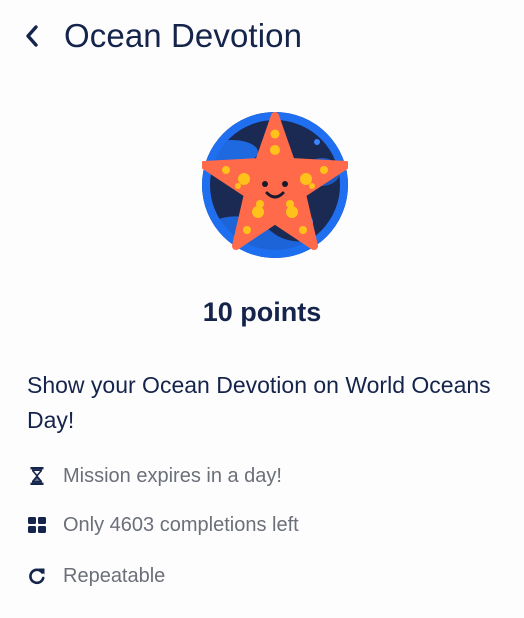  I want to click on mission-badge, so click(275, 185).